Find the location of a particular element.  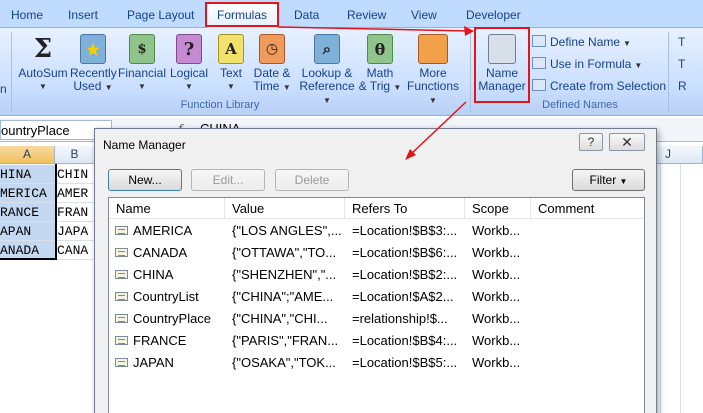

annotation-arrows is located at coordinates (376, 93).